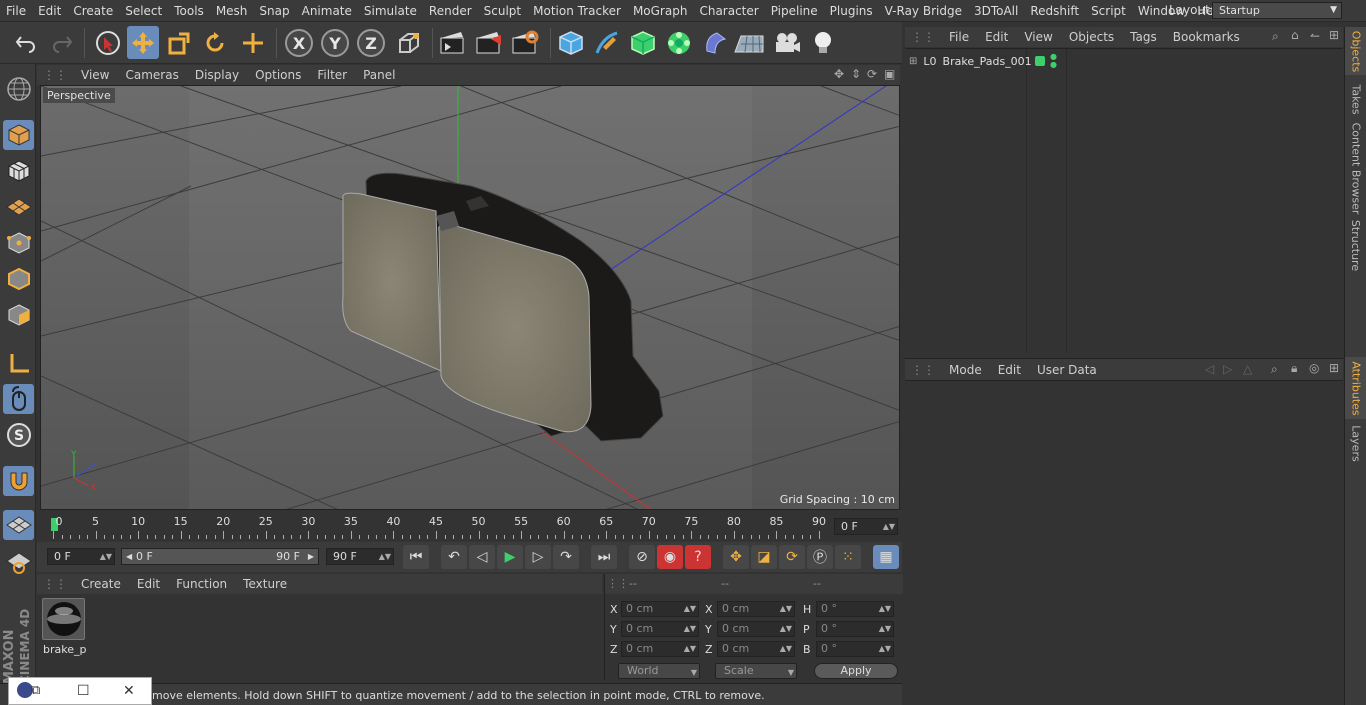  I want to click on viewport-menu-panel: Panel, so click(379, 75).